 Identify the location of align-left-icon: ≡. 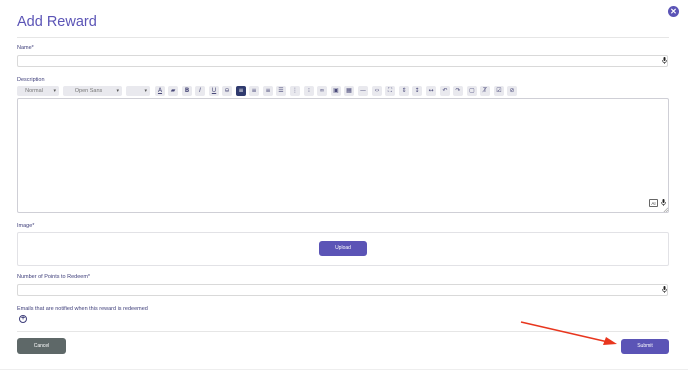
(241, 91).